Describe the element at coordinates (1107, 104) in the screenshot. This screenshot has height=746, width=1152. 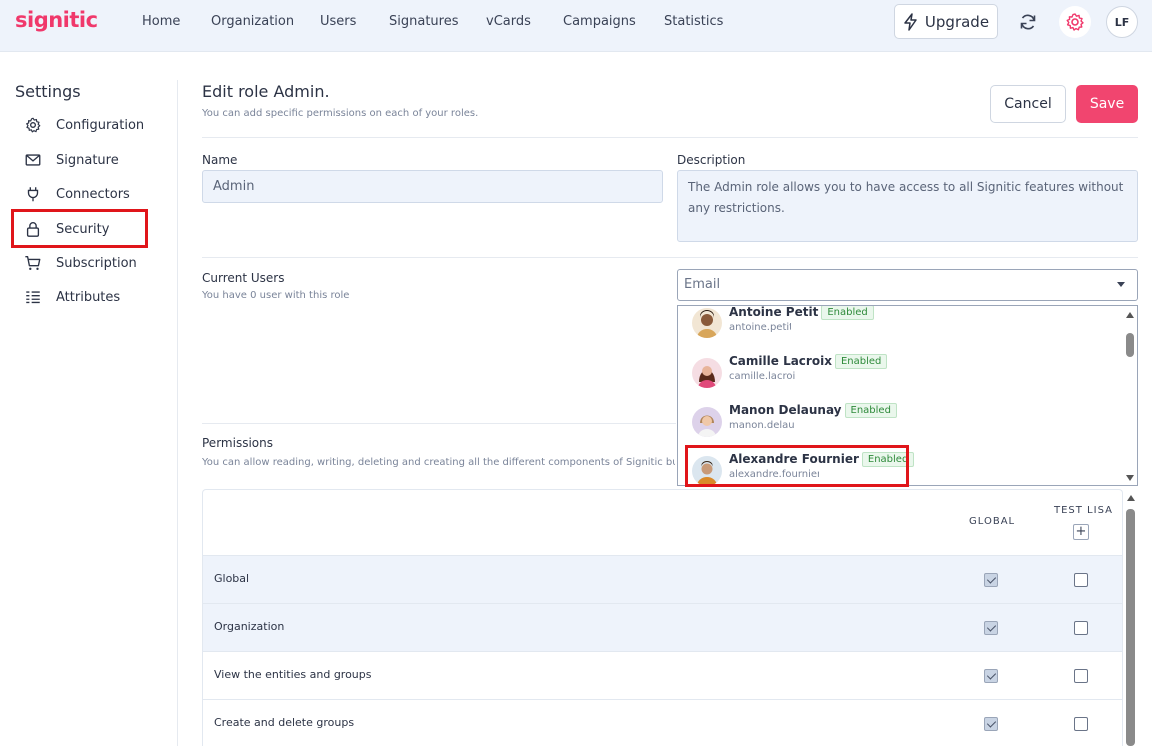
I see `save-button: Save` at that location.